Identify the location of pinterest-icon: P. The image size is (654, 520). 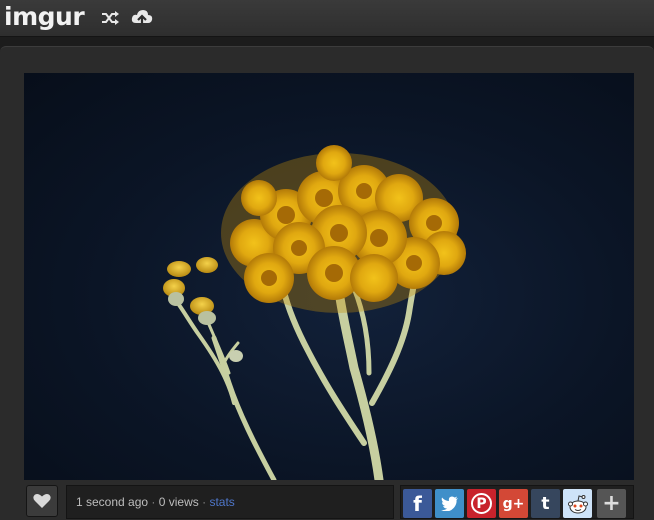
(481, 503).